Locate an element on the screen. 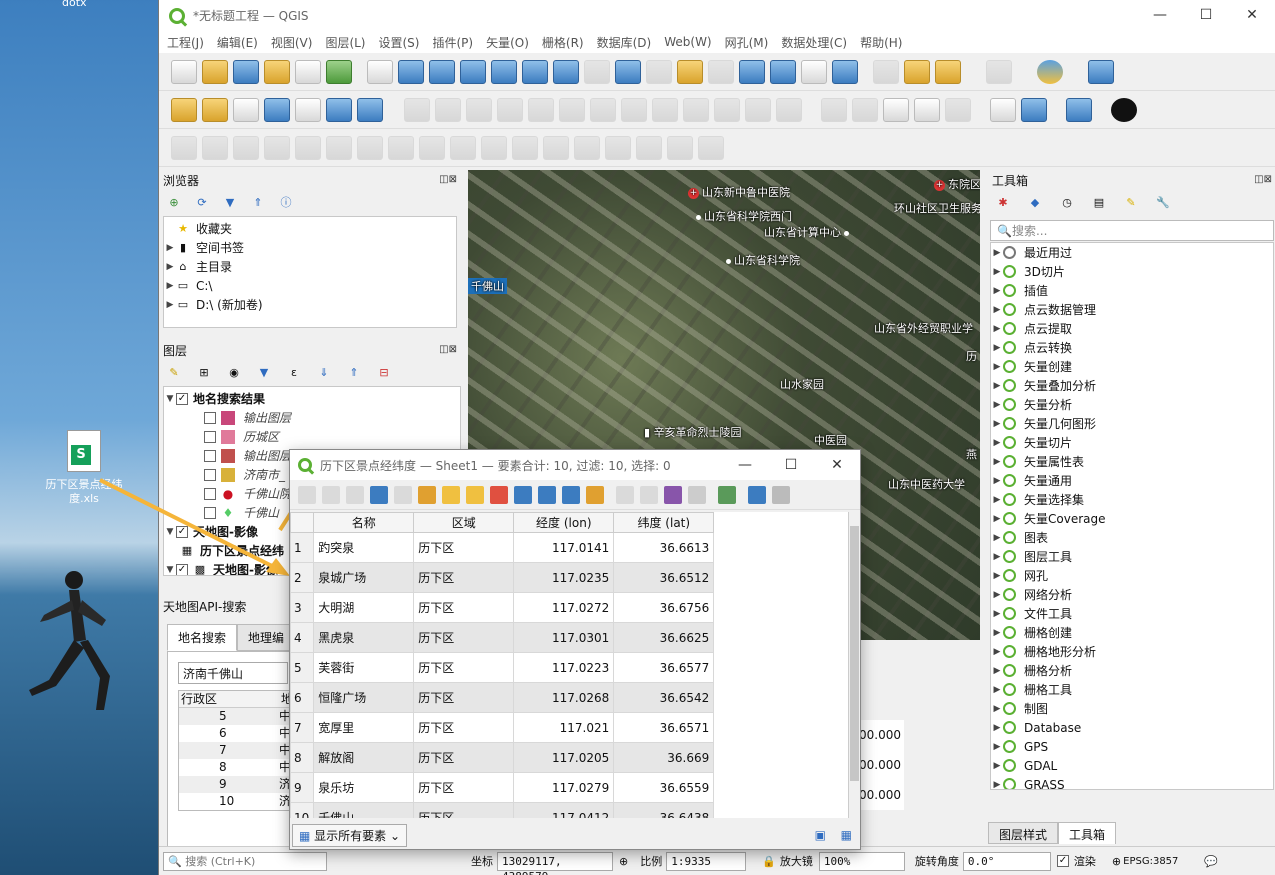 This screenshot has width=1275, height=875. table-scrollbar is located at coordinates (854, 665).